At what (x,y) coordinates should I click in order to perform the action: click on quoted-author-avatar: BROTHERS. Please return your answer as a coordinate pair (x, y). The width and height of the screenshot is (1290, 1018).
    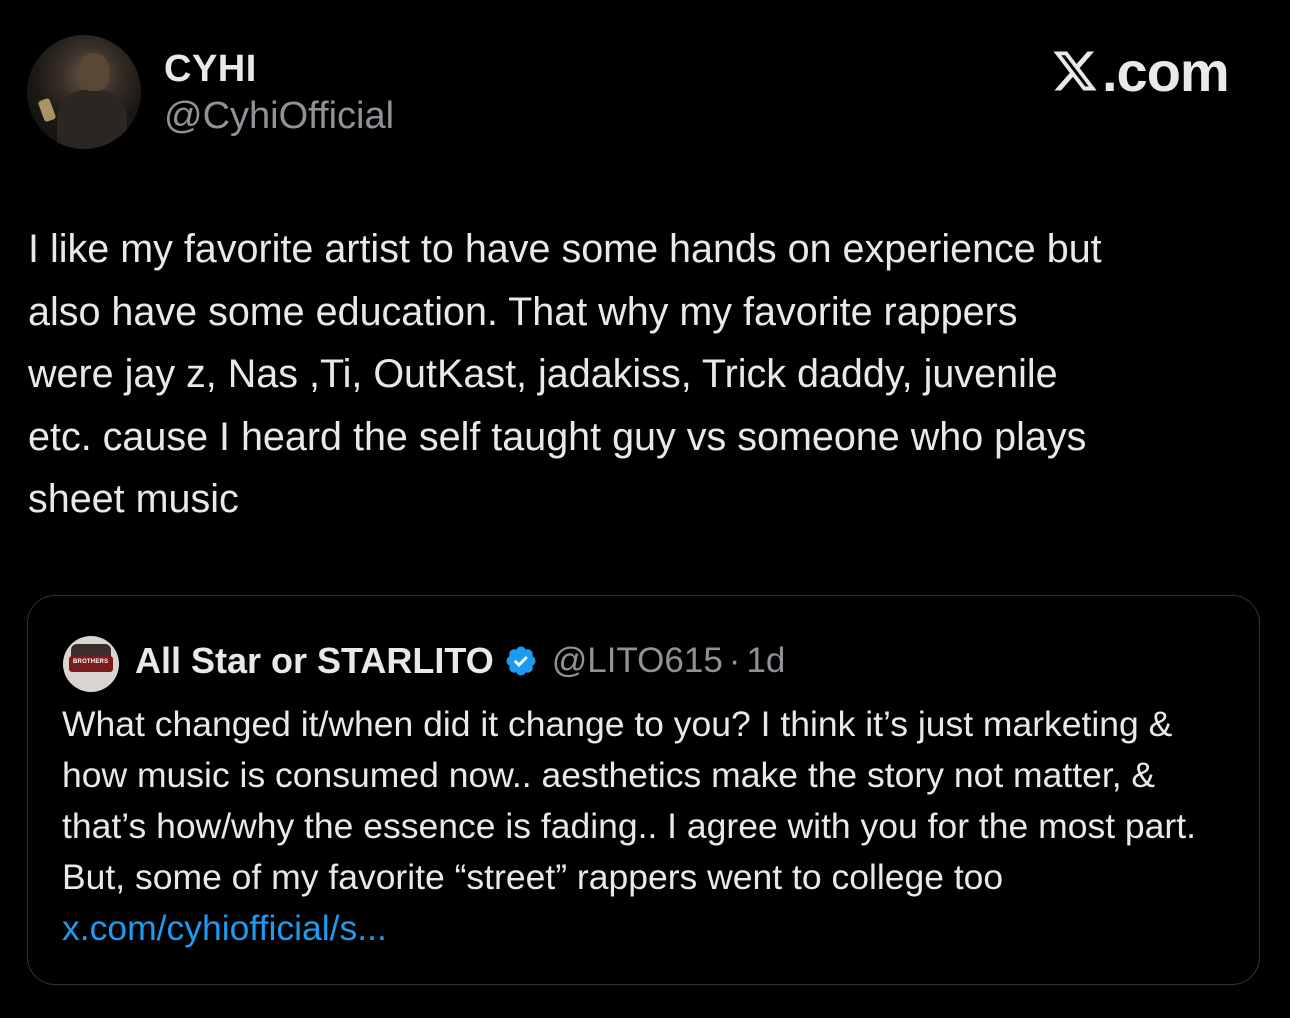
    Looking at the image, I should click on (91, 664).